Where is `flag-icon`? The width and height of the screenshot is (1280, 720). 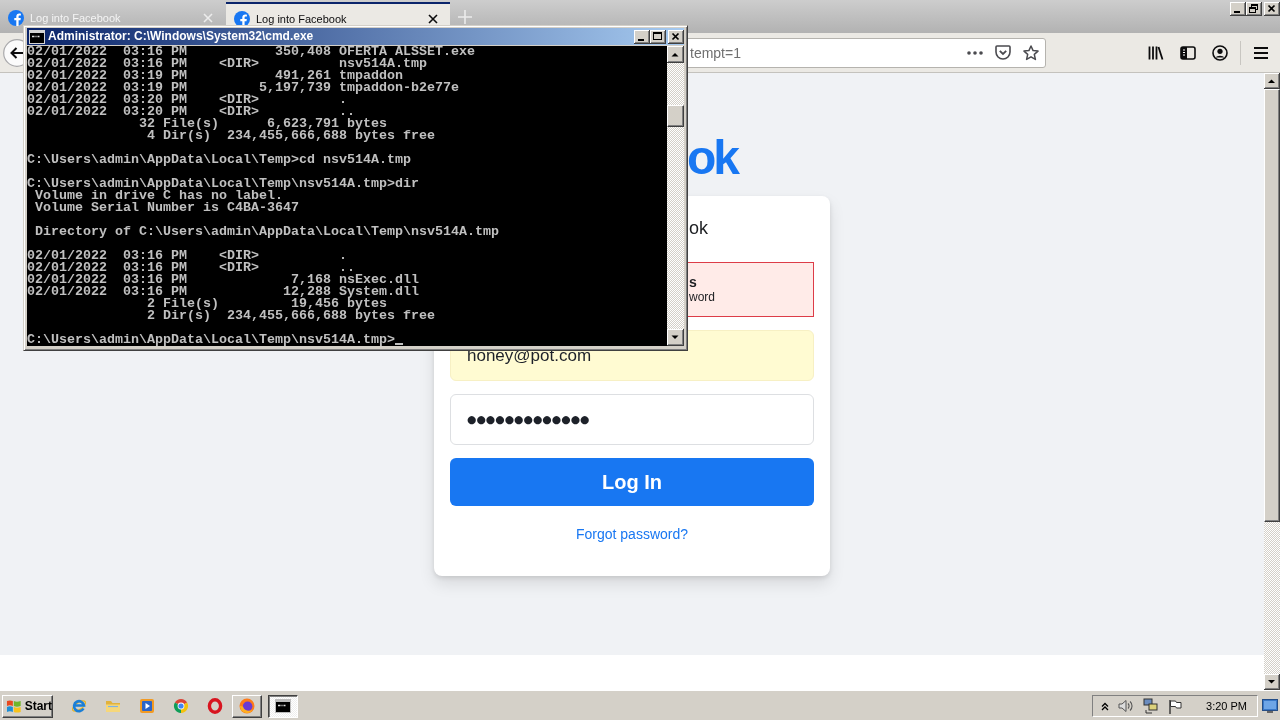
flag-icon is located at coordinates (1175, 706).